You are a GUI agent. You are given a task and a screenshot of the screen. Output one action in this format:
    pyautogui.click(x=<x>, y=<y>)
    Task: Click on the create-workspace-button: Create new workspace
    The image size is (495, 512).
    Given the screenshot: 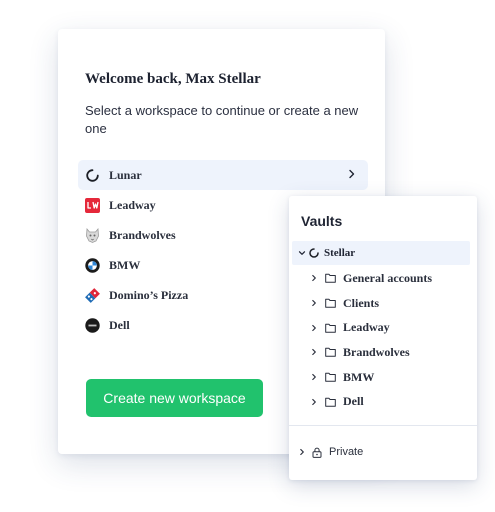 What is the action you would take?
    pyautogui.click(x=174, y=398)
    